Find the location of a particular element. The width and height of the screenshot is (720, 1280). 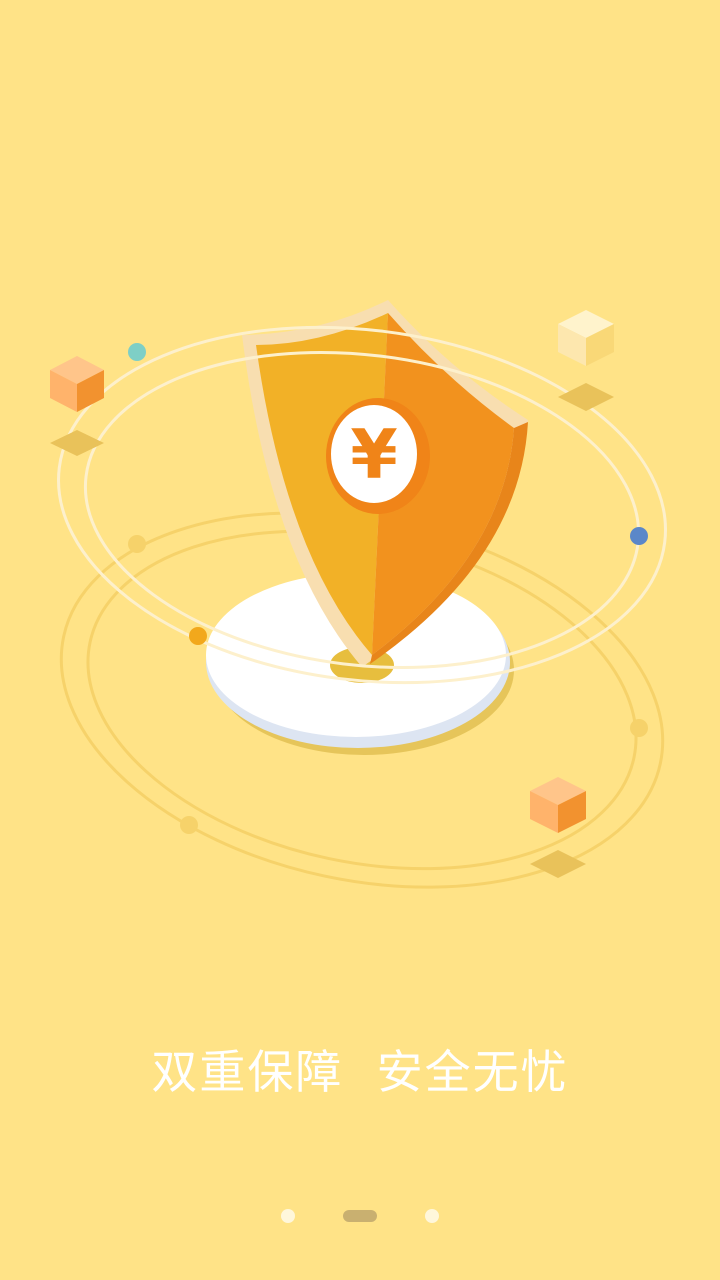

yen-icon: ¥ is located at coordinates (373, 455).